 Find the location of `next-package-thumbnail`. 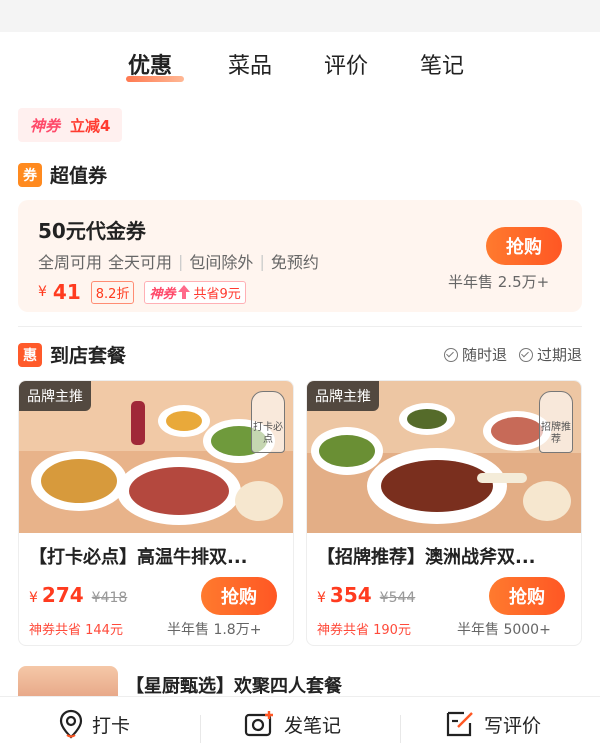

next-package-thumbnail is located at coordinates (68, 681).